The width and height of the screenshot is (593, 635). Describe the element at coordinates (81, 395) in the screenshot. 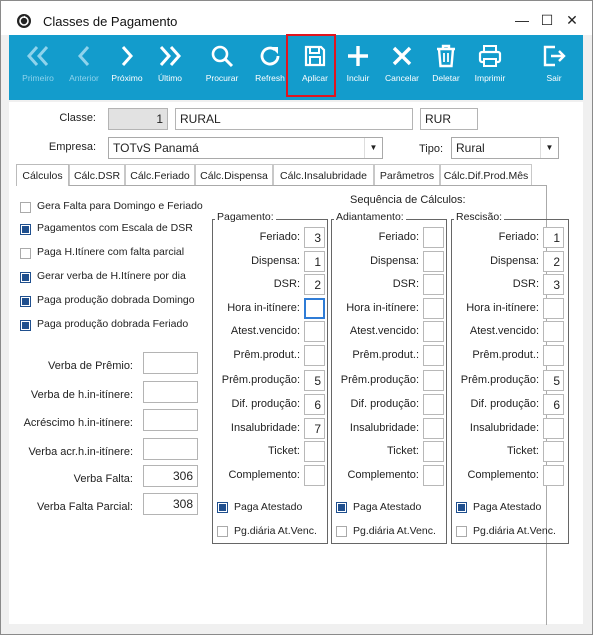

I see `verba-label: Verba de h.in-itínere:` at that location.